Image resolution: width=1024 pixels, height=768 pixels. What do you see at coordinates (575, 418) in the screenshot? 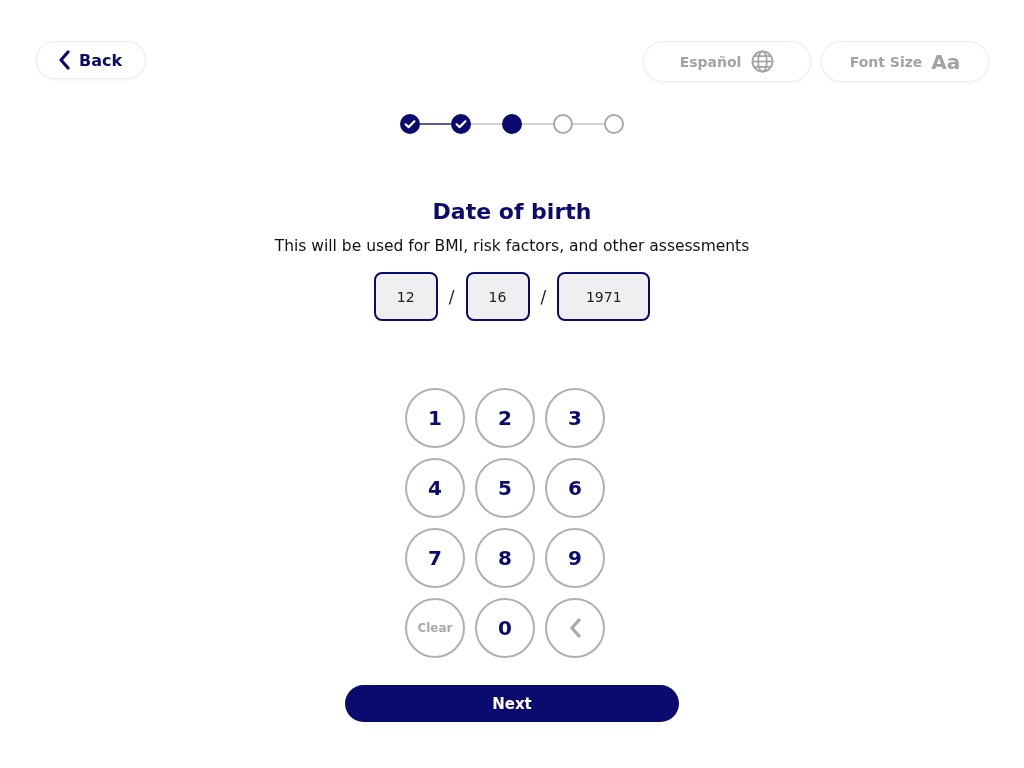
I see `digit-key: 3` at bounding box center [575, 418].